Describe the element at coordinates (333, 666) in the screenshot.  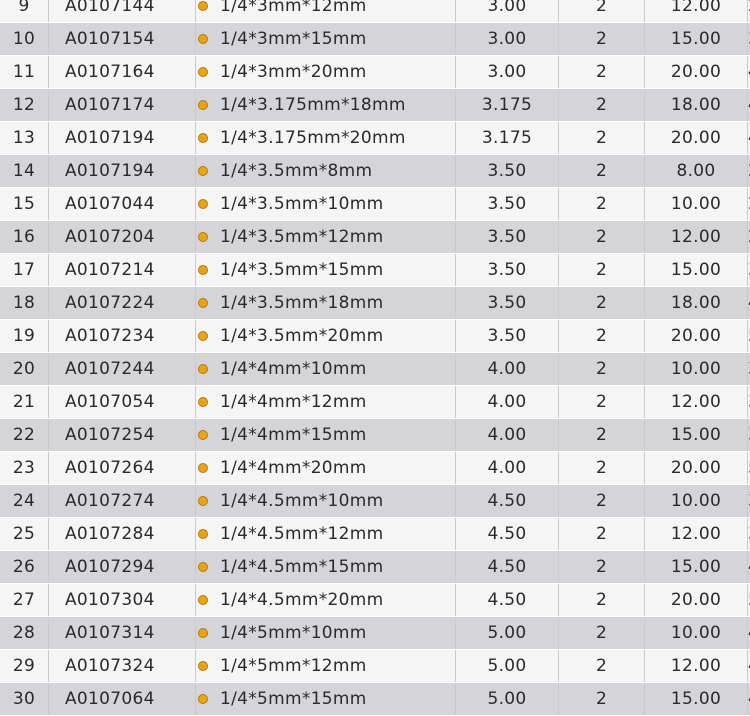
I see `spec-description: 1/4*5mm*12mm` at that location.